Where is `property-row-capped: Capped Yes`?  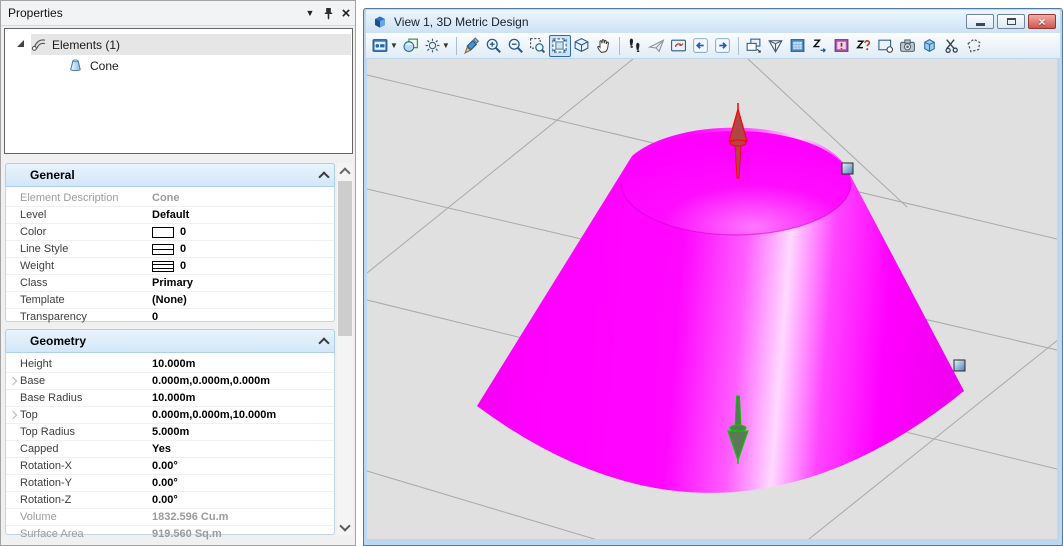
property-row-capped: Capped Yes is located at coordinates (170, 449).